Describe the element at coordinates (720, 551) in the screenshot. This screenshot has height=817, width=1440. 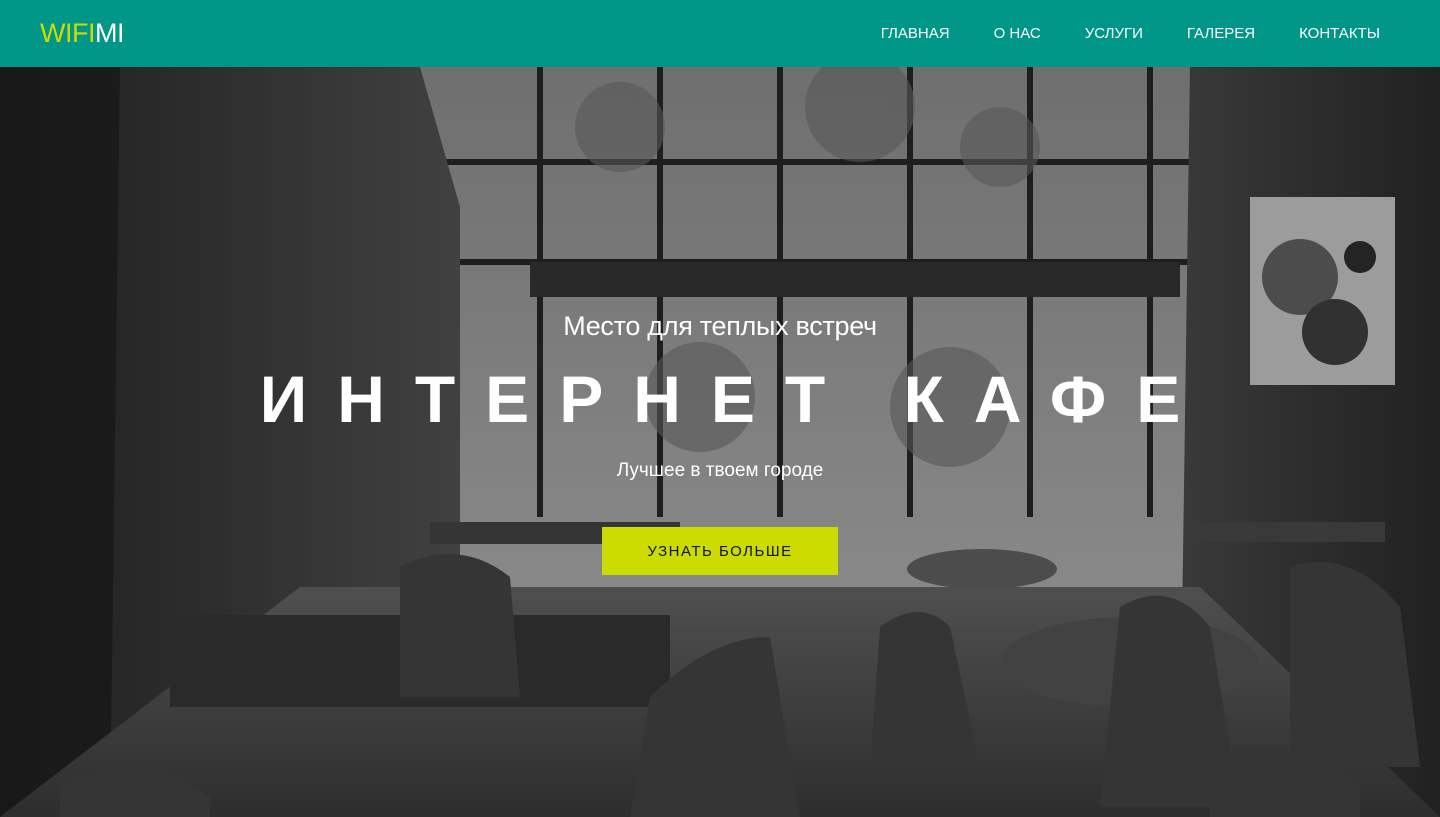
I see `learn-more-button: УЗНАТЬ БОЛЬШЕ` at that location.